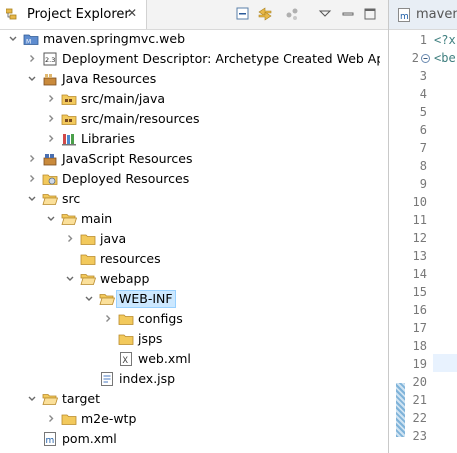 The width and height of the screenshot is (457, 453). Describe the element at coordinates (410, 241) in the screenshot. I see `line-number-gutter: 1 2 3 4 5 6 7 8 9 10 11 12 13 14 15 16 17 18 19 20 21 22 23` at that location.